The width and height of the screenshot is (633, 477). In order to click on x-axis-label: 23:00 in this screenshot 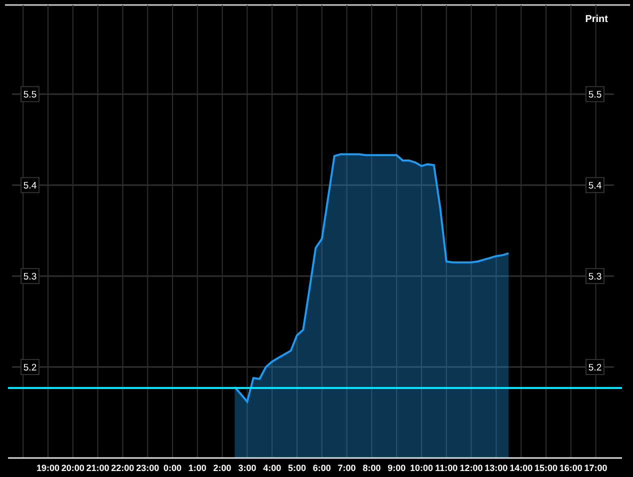, I will do `click(148, 468)`.